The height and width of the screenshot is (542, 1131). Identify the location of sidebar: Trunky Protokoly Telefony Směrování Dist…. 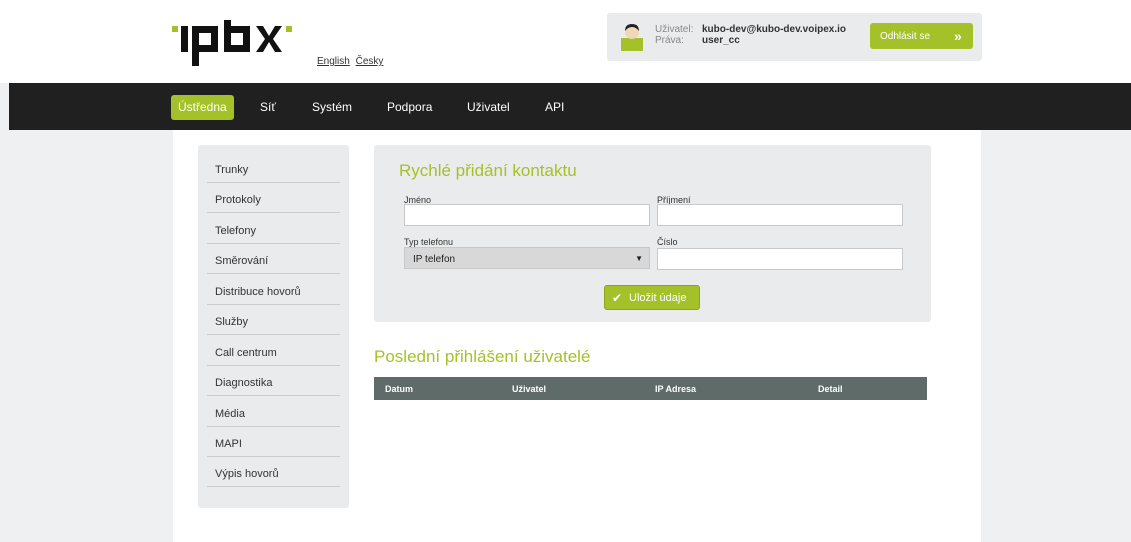
(273, 326).